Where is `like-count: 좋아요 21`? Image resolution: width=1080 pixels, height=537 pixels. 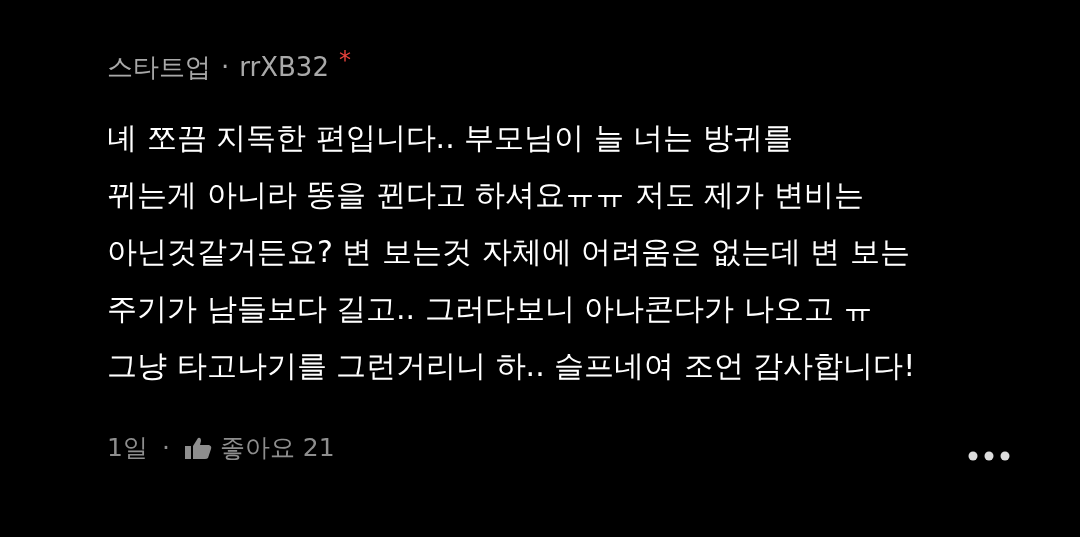 like-count: 좋아요 21 is located at coordinates (277, 448).